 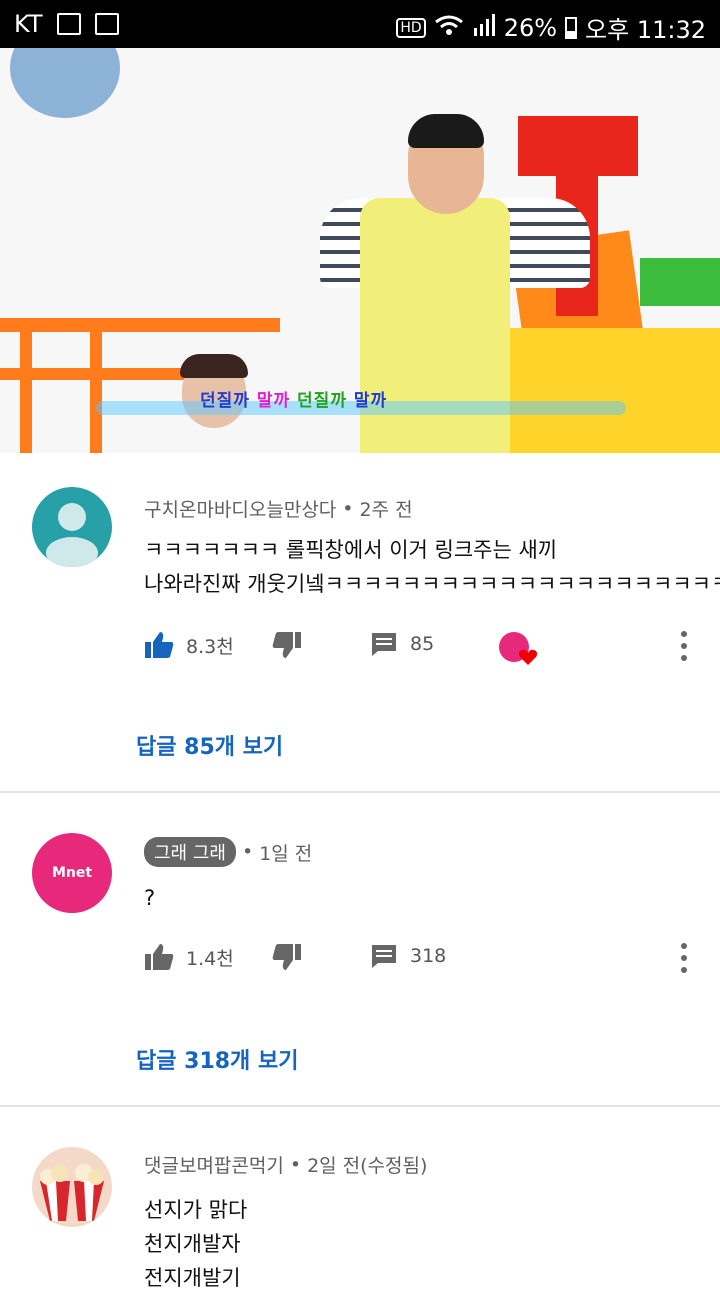 I want to click on mnet-logo: Mnet, so click(x=72, y=873).